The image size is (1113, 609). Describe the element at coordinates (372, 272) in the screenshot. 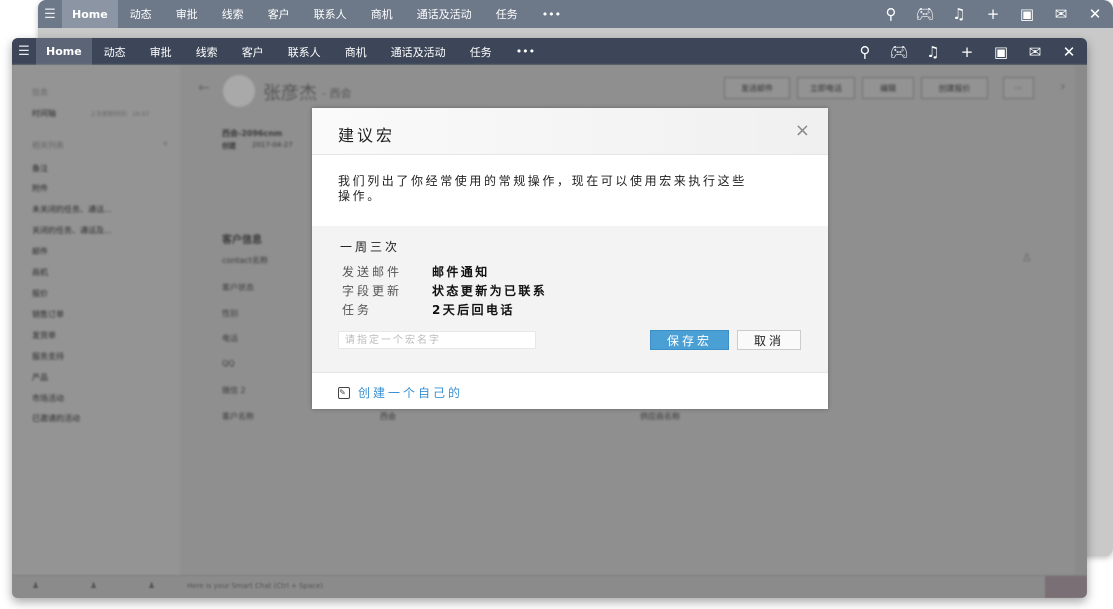

I see `action-label: 发送邮件` at that location.